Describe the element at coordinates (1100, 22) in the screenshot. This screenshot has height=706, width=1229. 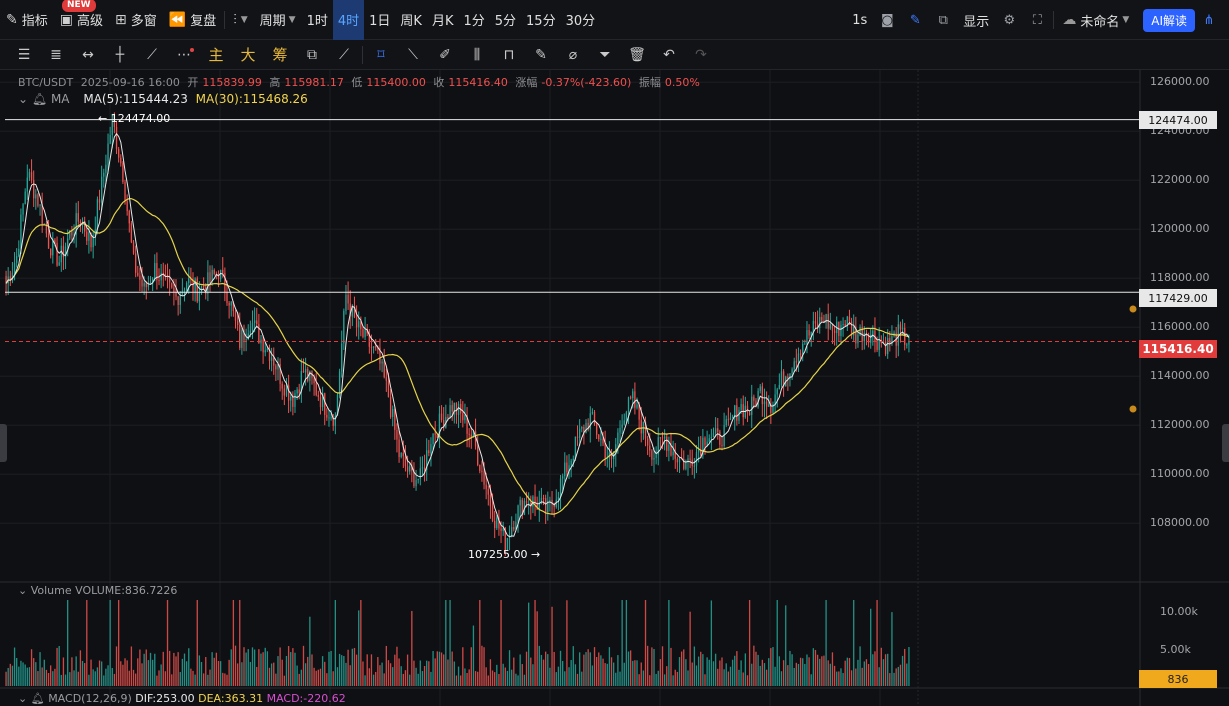
I see `layout-name: 未命名` at that location.